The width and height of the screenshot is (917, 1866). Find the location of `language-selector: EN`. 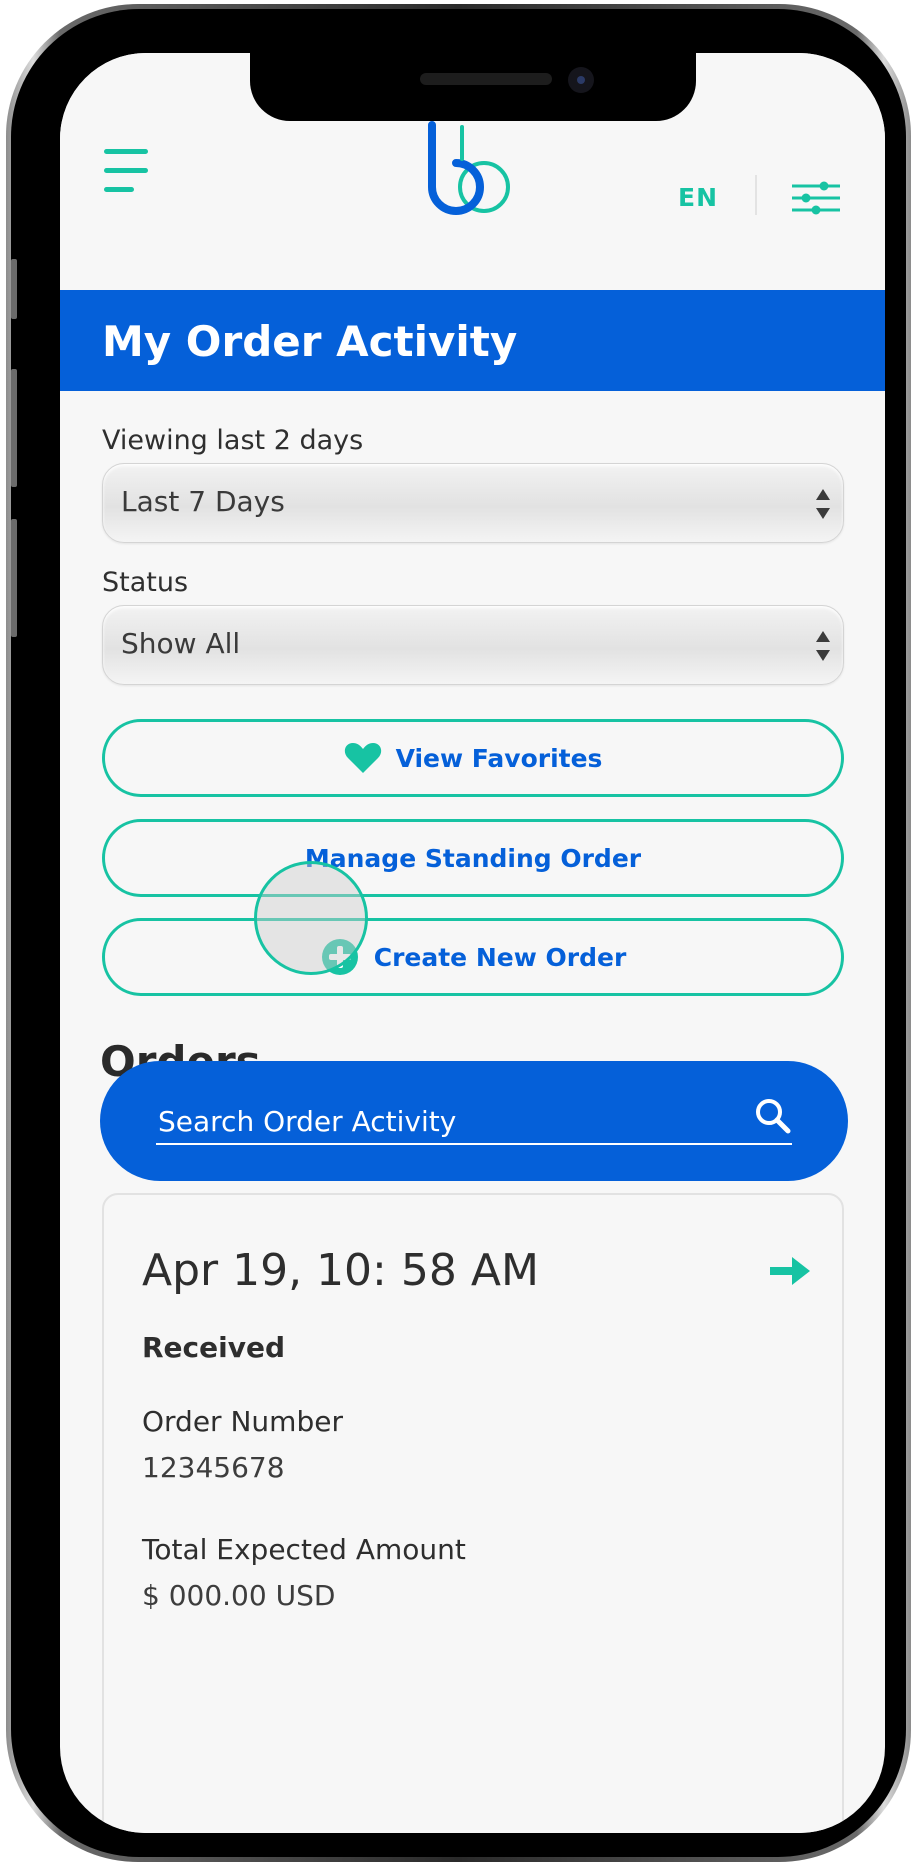

language-selector: EN is located at coordinates (703, 197).